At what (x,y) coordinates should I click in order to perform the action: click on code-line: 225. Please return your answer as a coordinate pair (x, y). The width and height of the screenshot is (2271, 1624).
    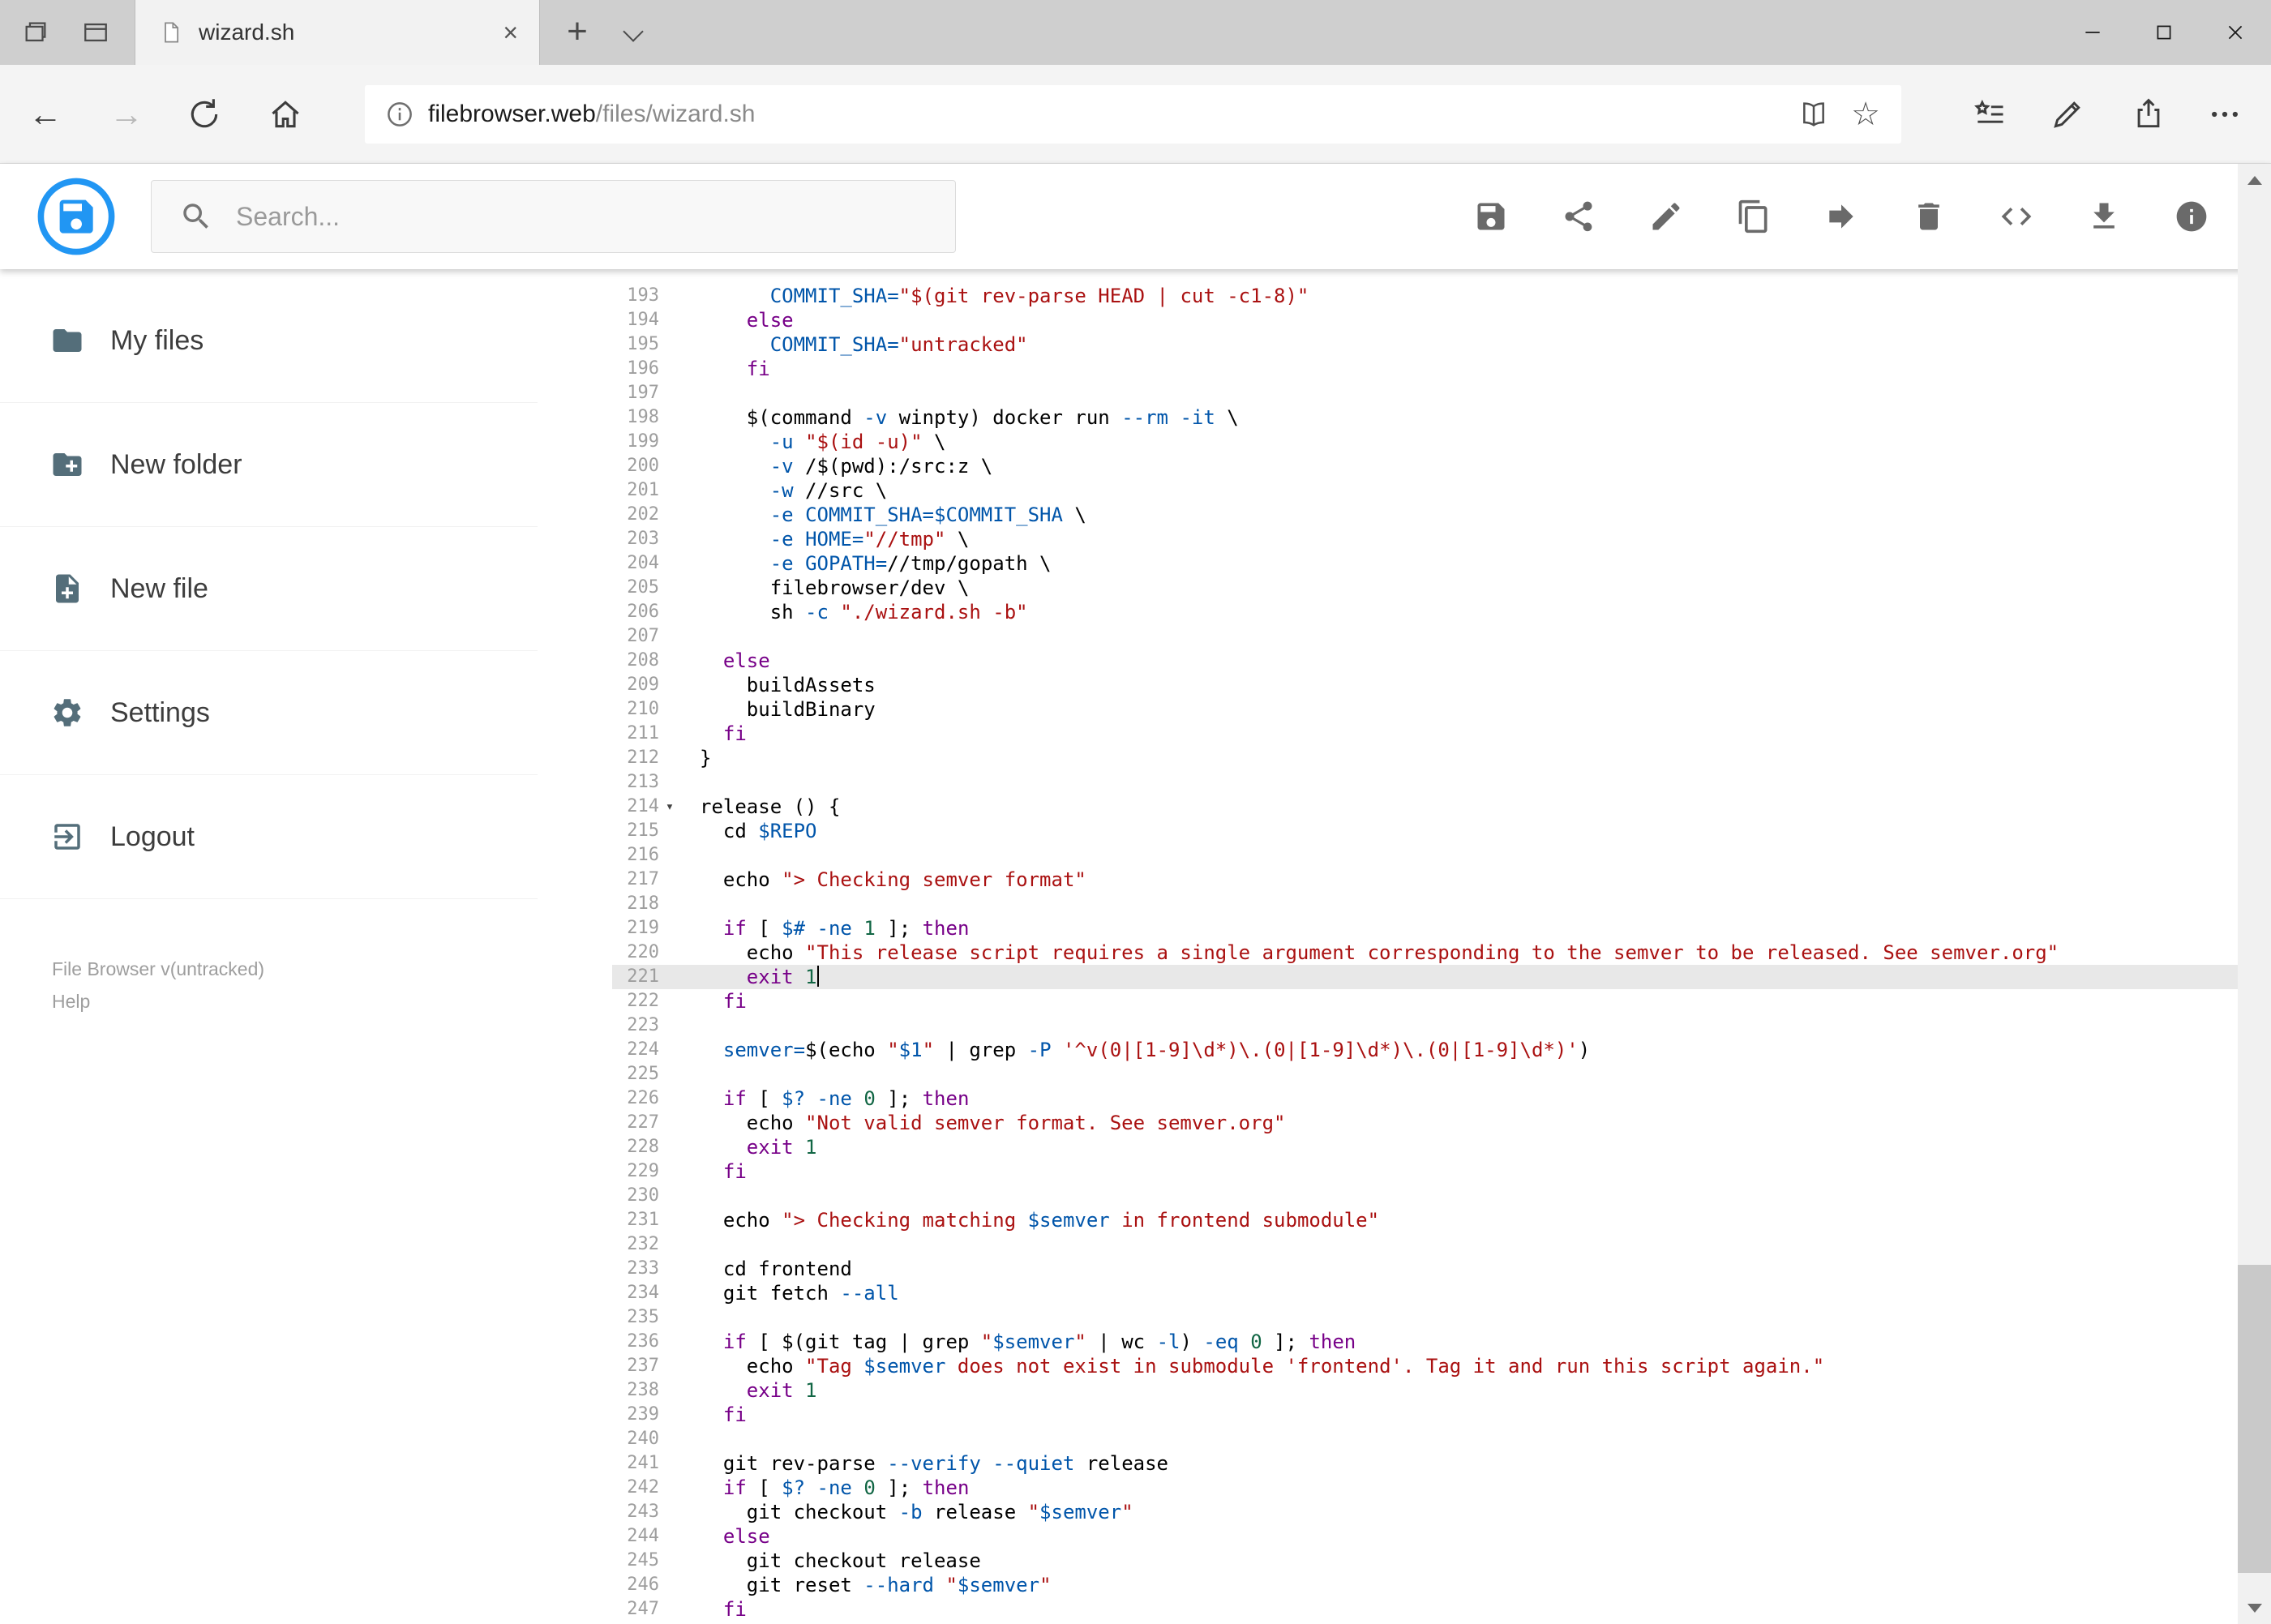
    Looking at the image, I should click on (1425, 1074).